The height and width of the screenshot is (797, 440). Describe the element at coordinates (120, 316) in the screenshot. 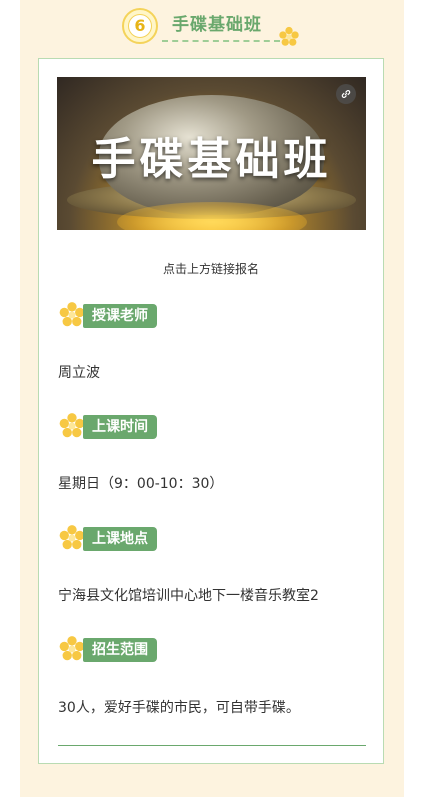

I see `section-label: 授课老师` at that location.